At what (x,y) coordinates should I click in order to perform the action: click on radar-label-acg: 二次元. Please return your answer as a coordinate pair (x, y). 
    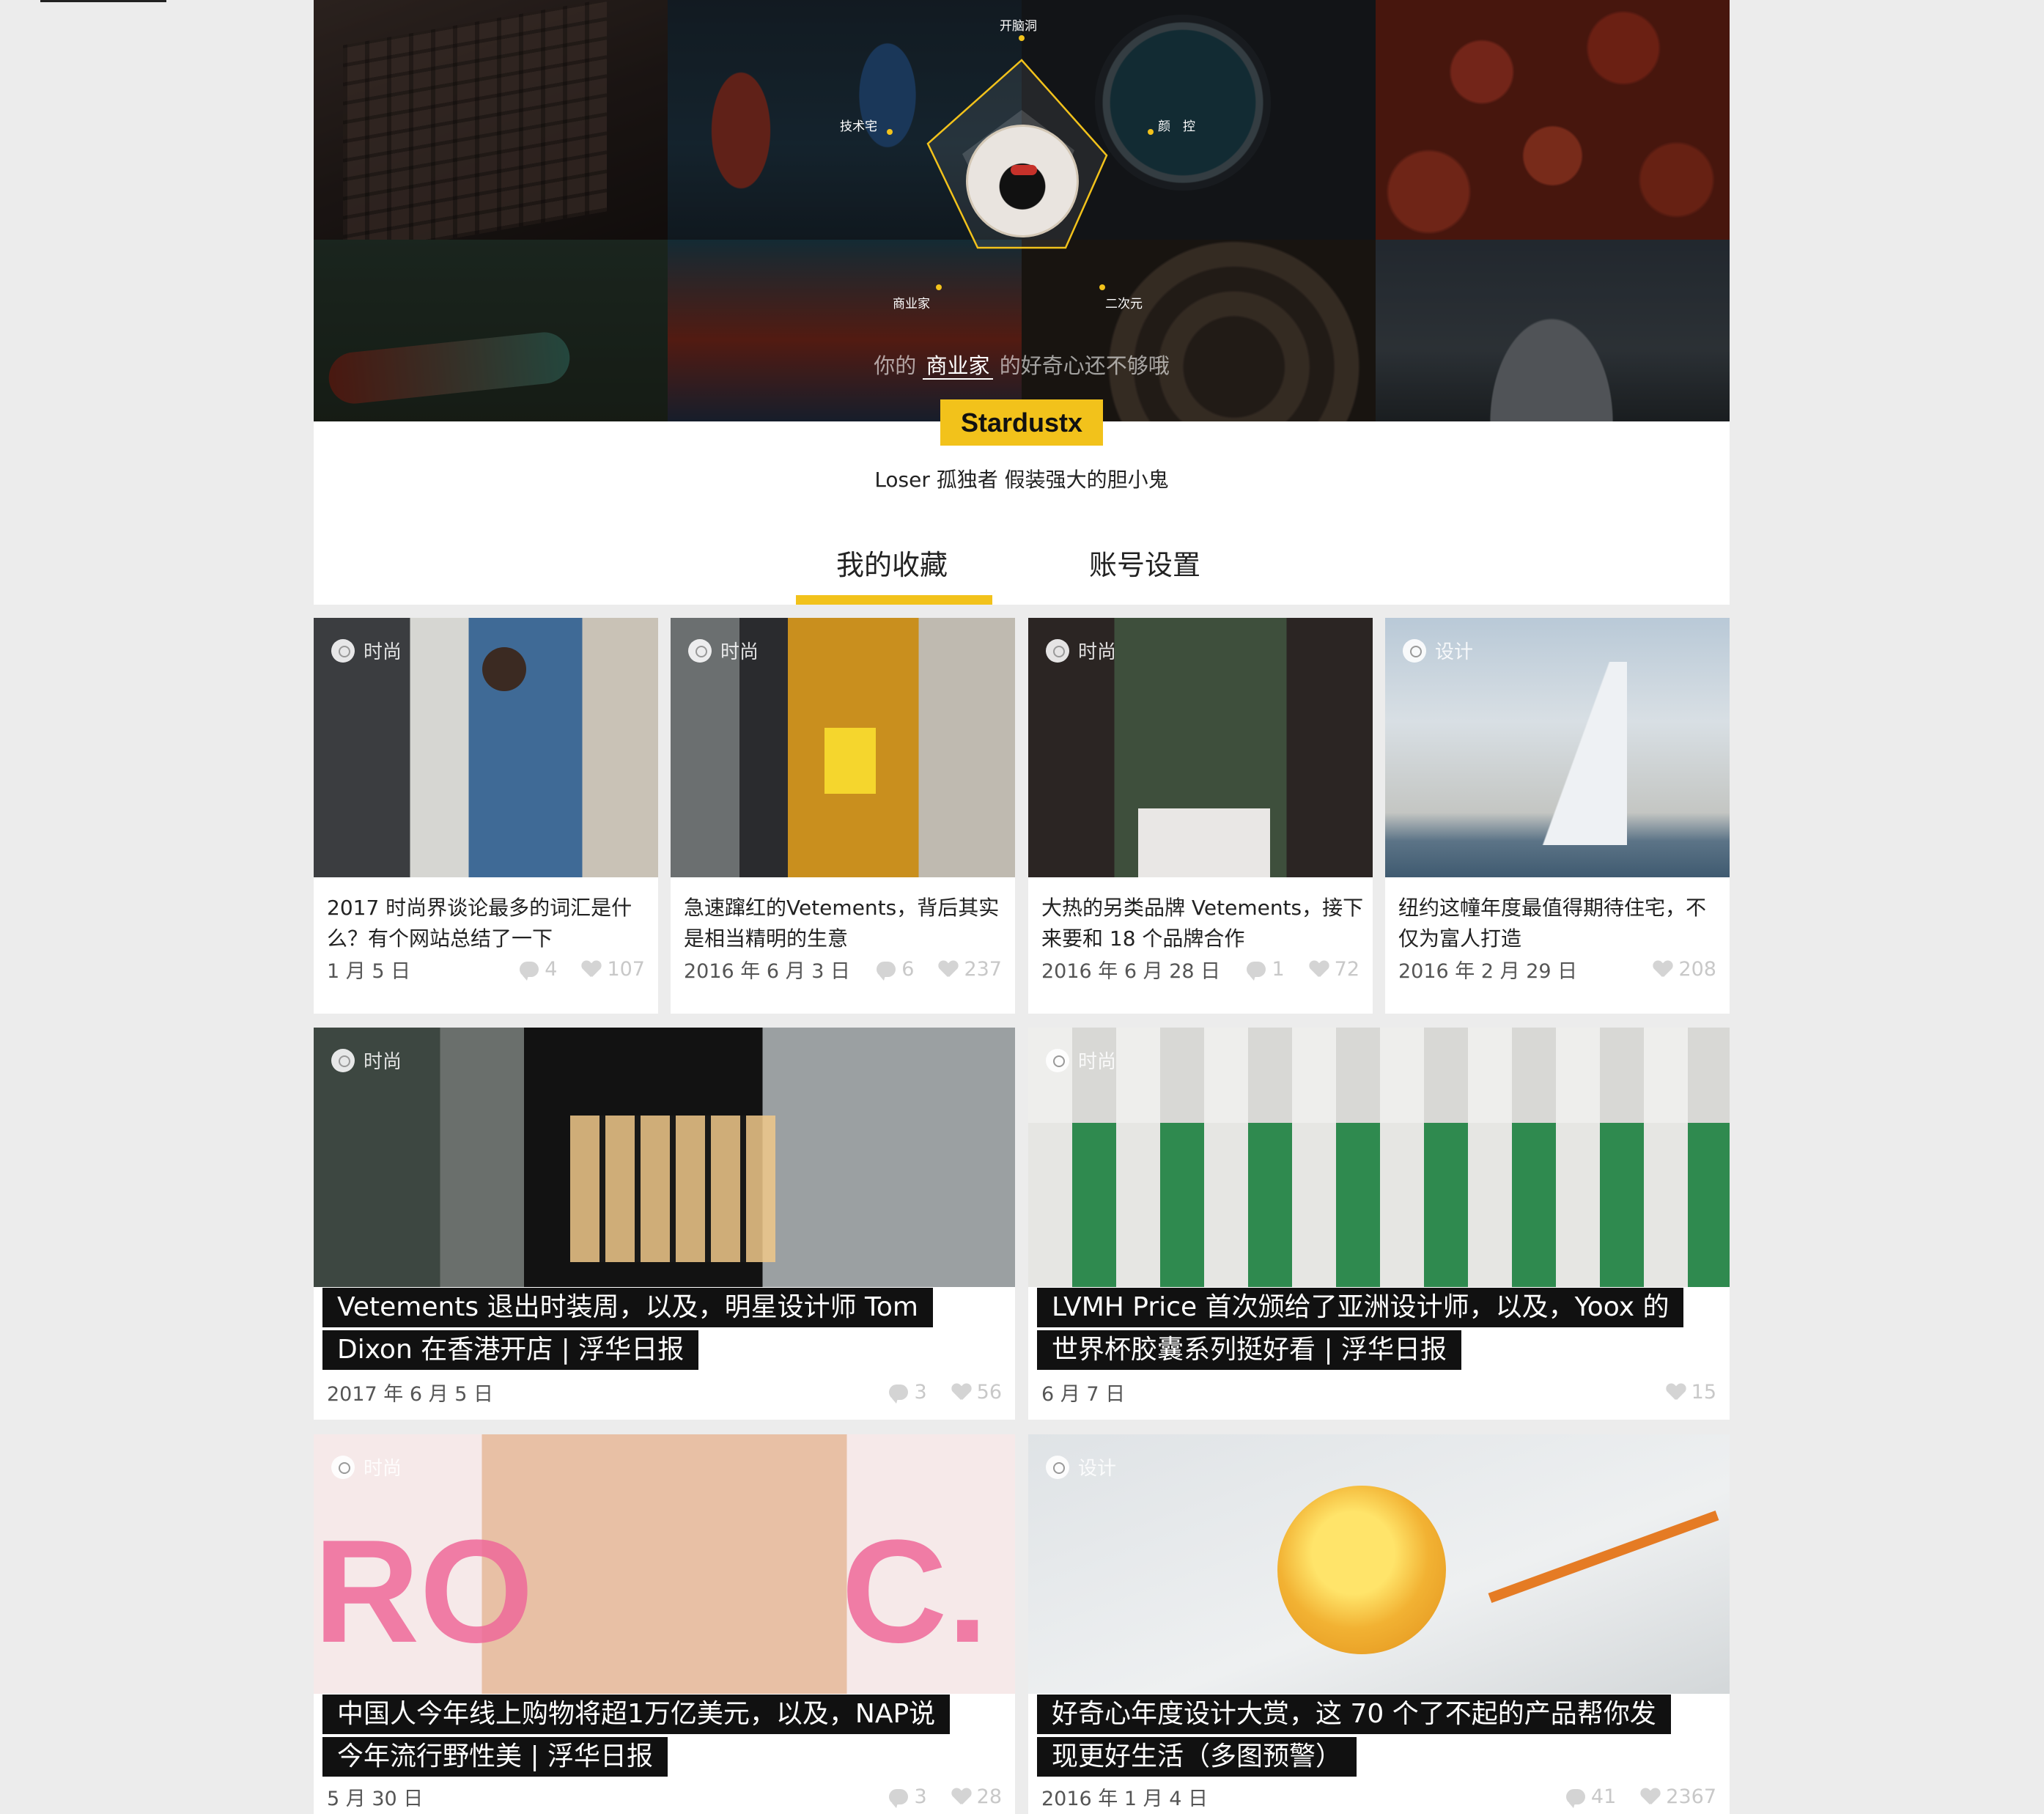
    Looking at the image, I should click on (1124, 304).